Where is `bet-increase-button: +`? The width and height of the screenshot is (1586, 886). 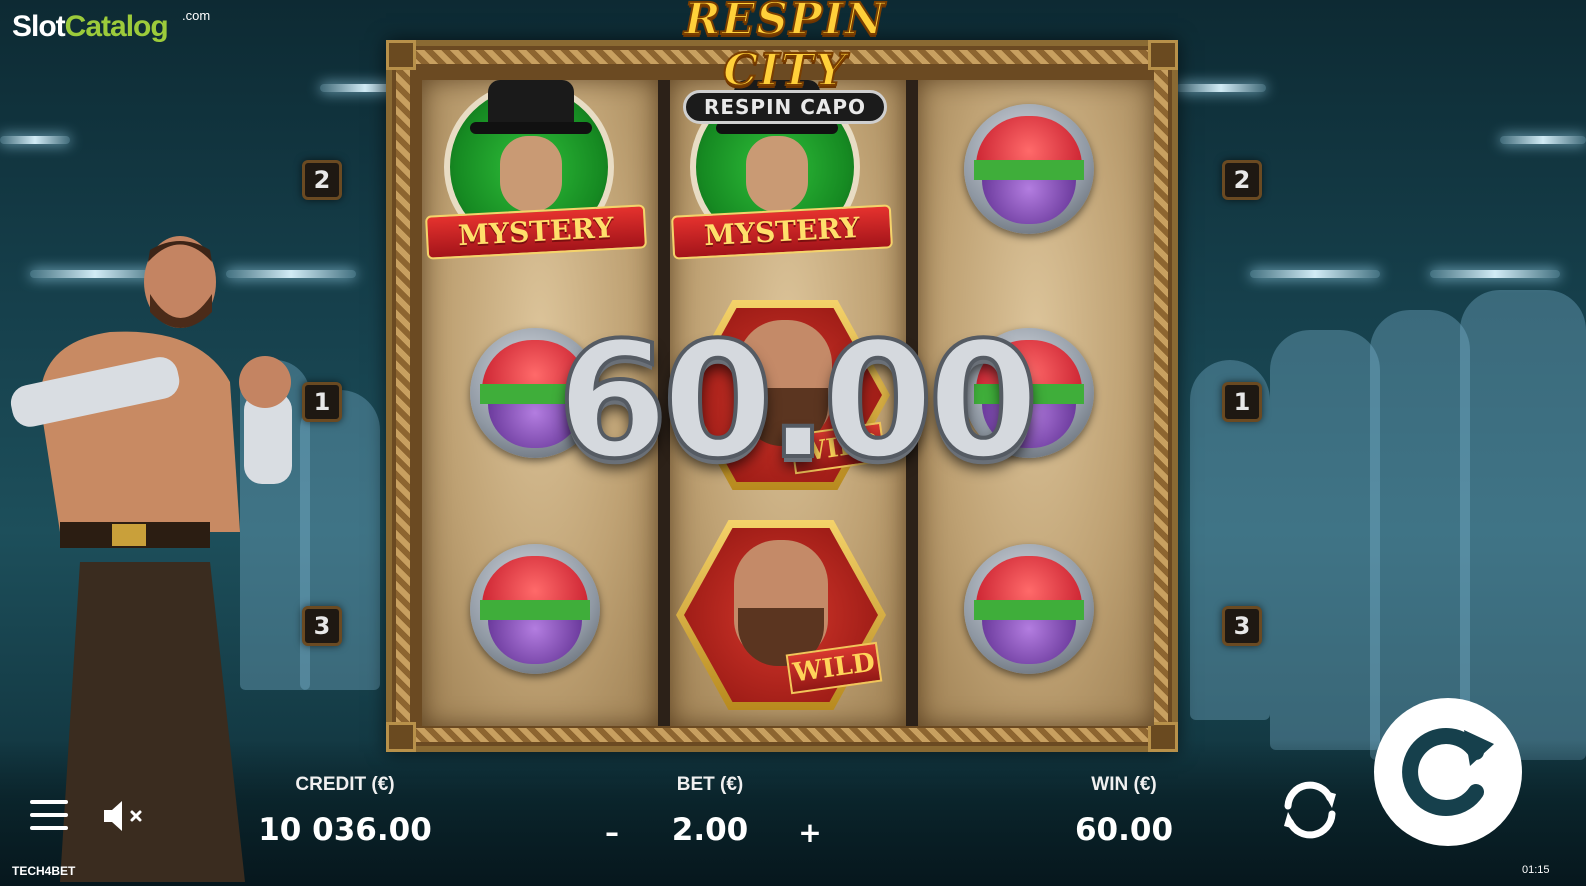 bet-increase-button: + is located at coordinates (810, 832).